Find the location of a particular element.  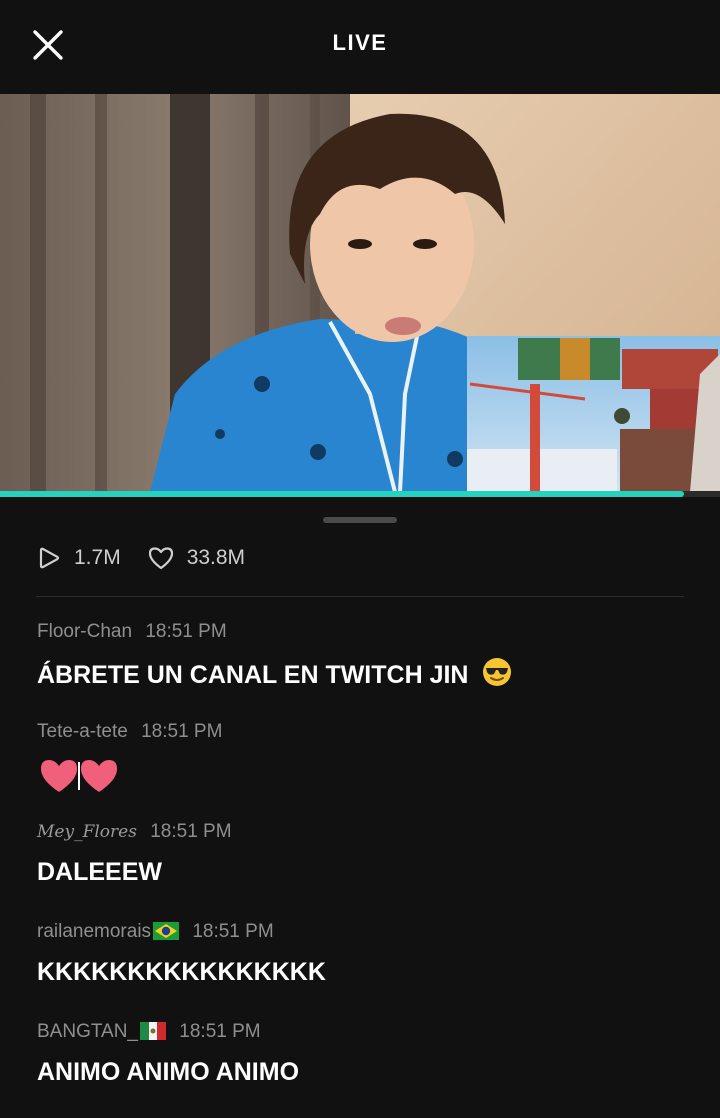

comment-message: DALEEEW is located at coordinates (99, 872).